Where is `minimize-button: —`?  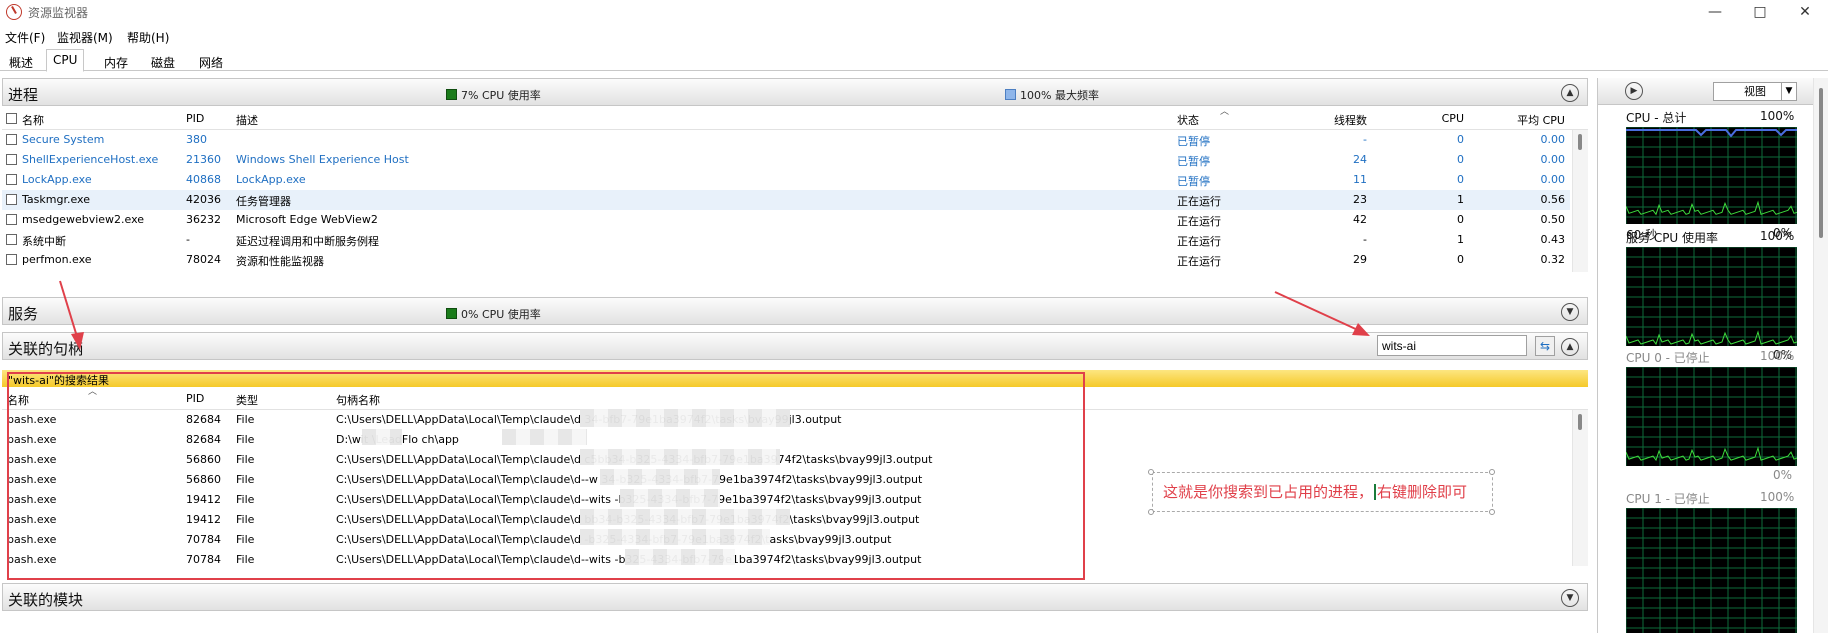
minimize-button: — is located at coordinates (1715, 12).